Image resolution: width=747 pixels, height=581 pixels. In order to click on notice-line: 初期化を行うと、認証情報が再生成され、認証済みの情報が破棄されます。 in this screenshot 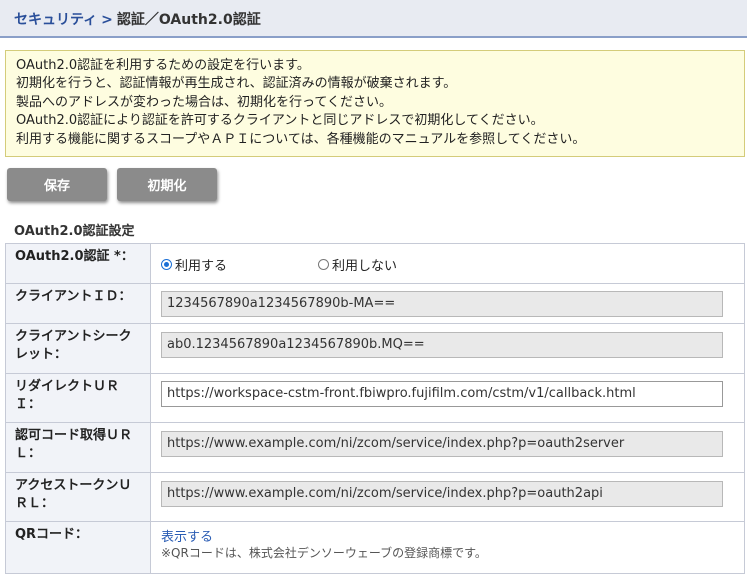, I will do `click(236, 84)`.